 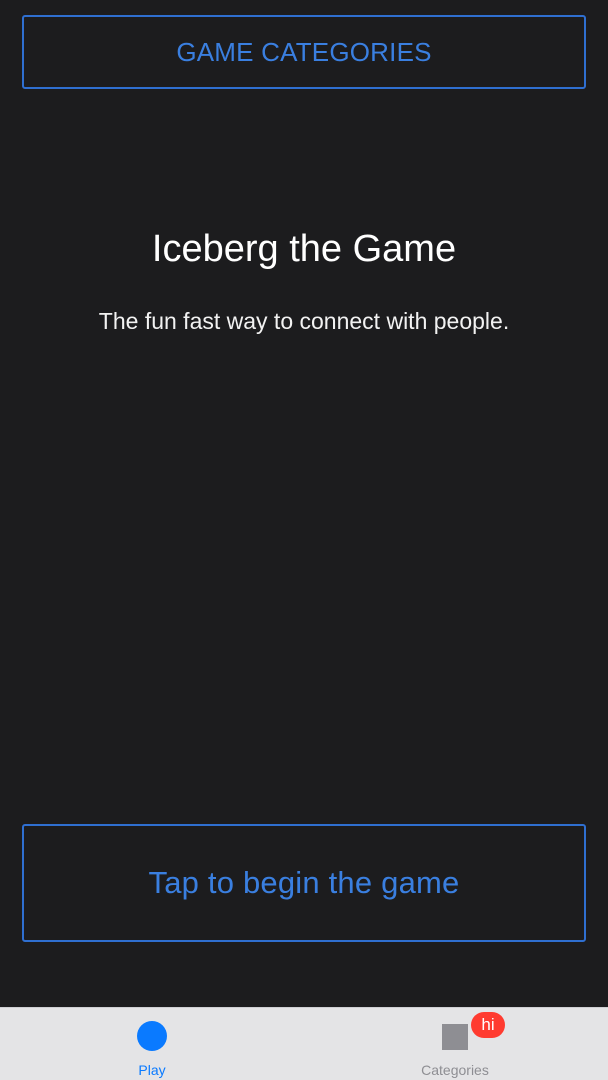 I want to click on begin-game-button: Tap to begin the game, so click(x=304, y=883).